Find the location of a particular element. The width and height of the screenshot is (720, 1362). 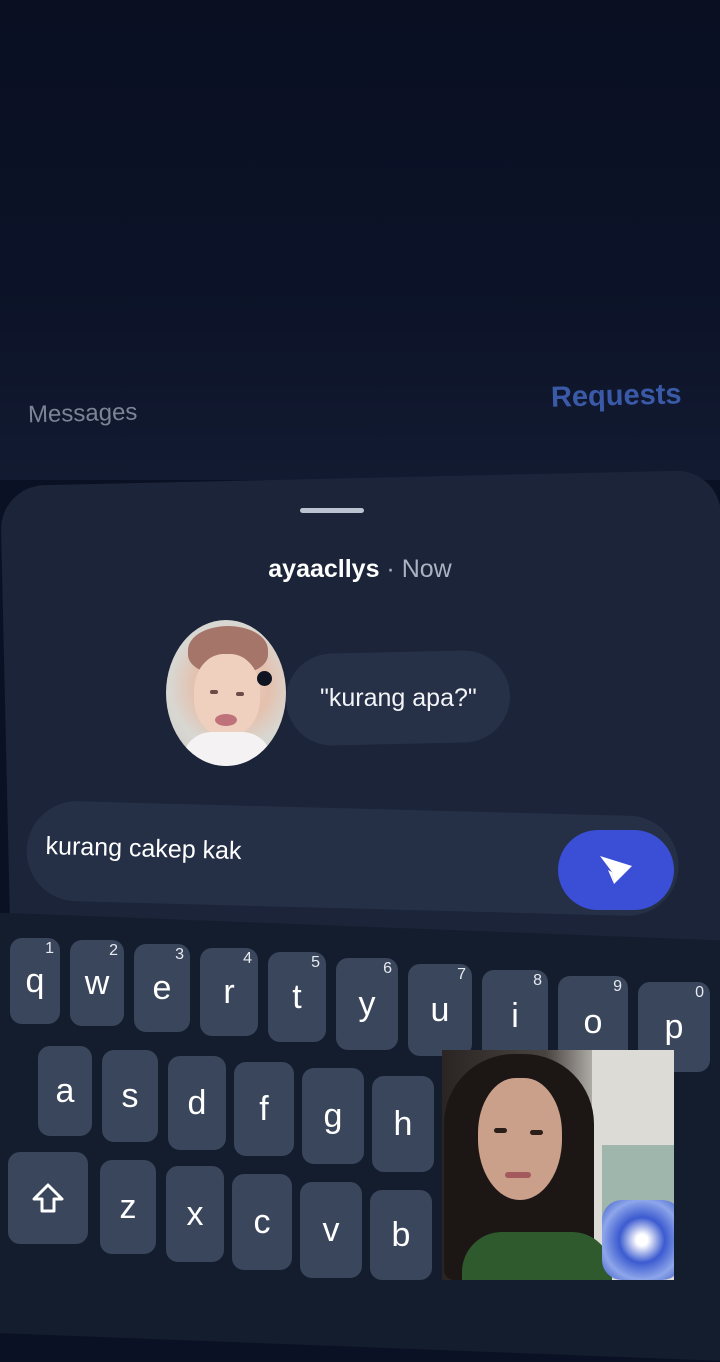

key-d: d is located at coordinates (197, 1103).